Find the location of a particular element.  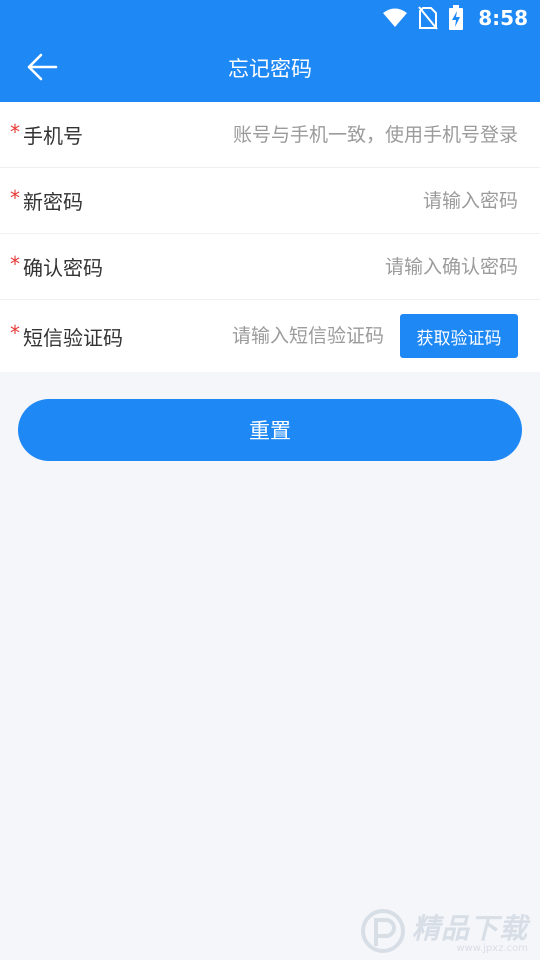

sms-code-row: * 短信验证码 获取验证码 is located at coordinates (270, 336).